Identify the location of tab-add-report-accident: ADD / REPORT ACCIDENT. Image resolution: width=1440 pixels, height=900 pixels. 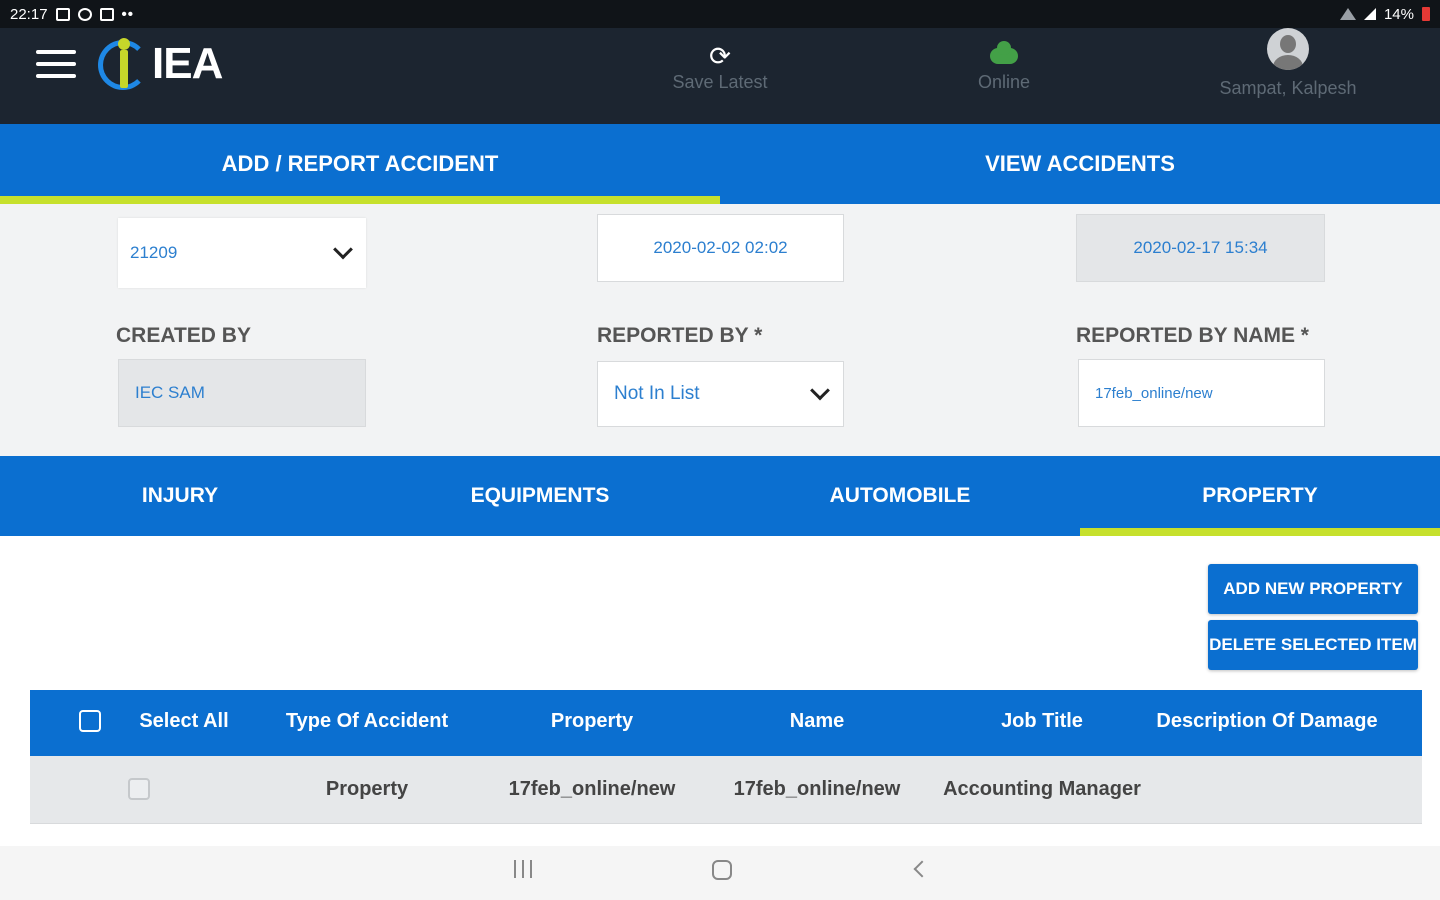
(360, 164).